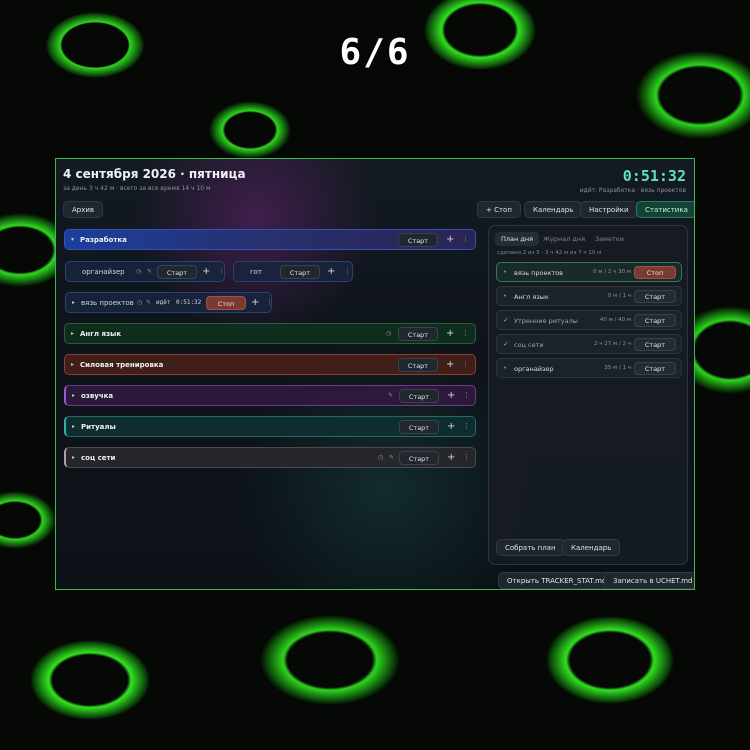 This screenshot has width=750, height=750. What do you see at coordinates (270, 426) in the screenshot?
I see `task-row-rituals: ▸ Ритуалы Старт + ⋮` at bounding box center [270, 426].